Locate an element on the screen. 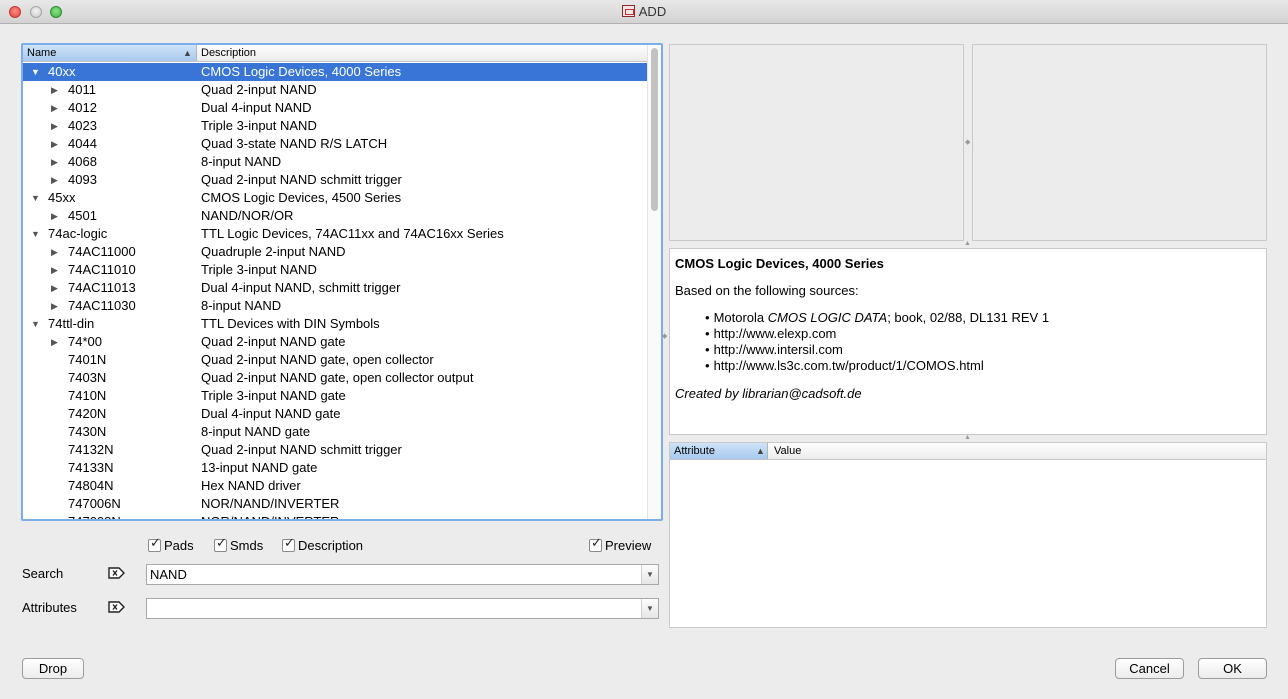  drop-button: Drop is located at coordinates (53, 668).